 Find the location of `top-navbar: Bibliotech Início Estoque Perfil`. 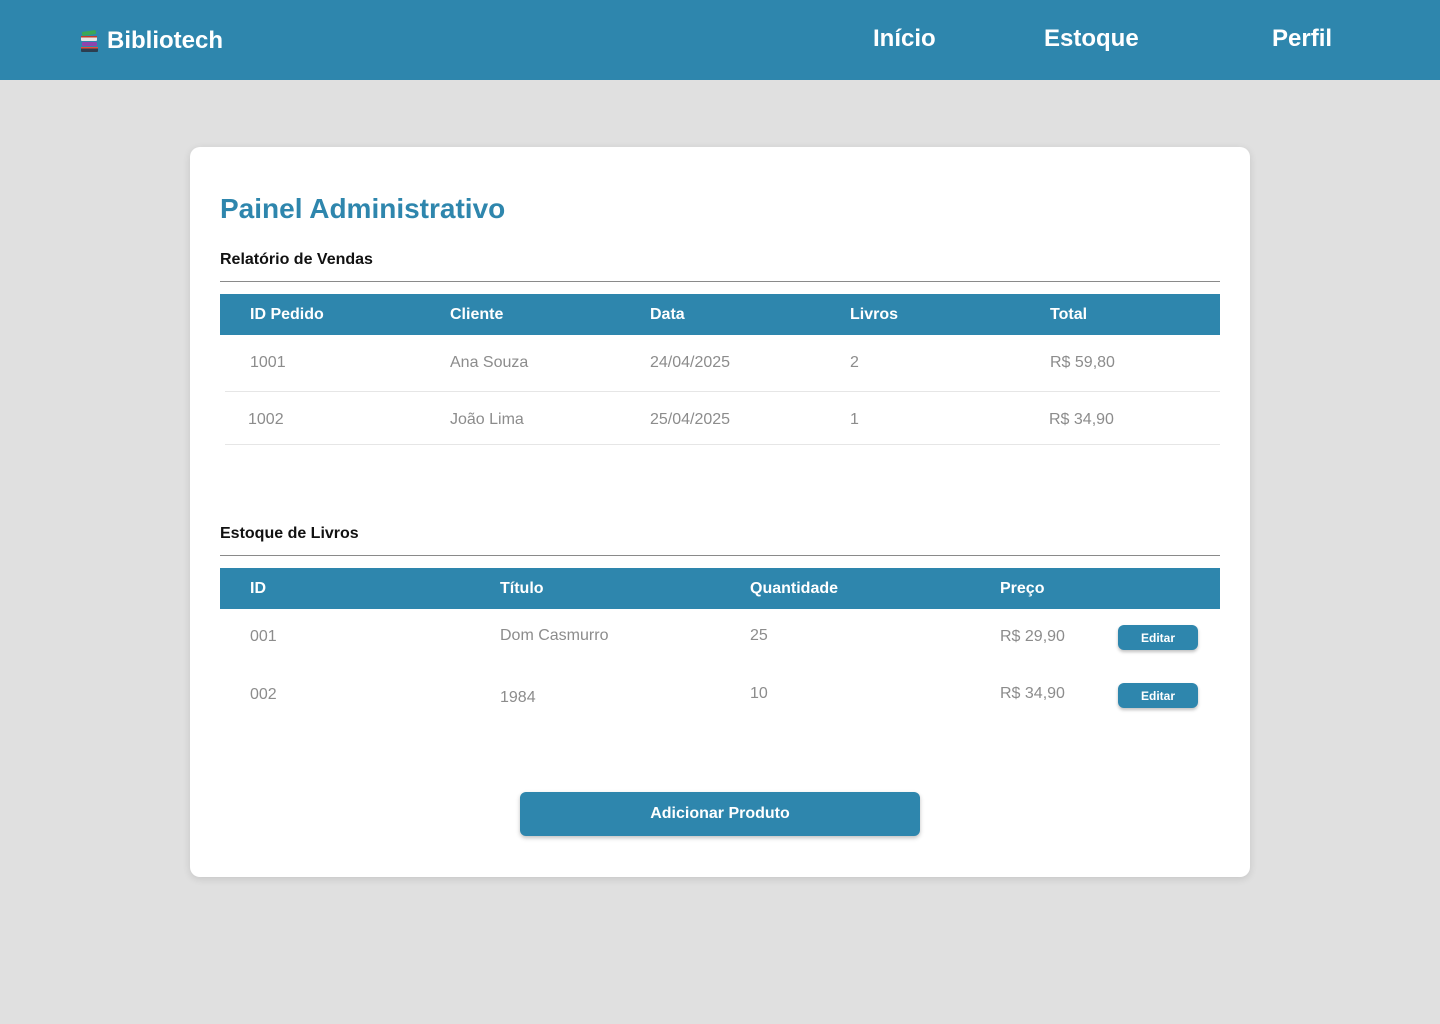

top-navbar: Bibliotech Início Estoque Perfil is located at coordinates (720, 40).